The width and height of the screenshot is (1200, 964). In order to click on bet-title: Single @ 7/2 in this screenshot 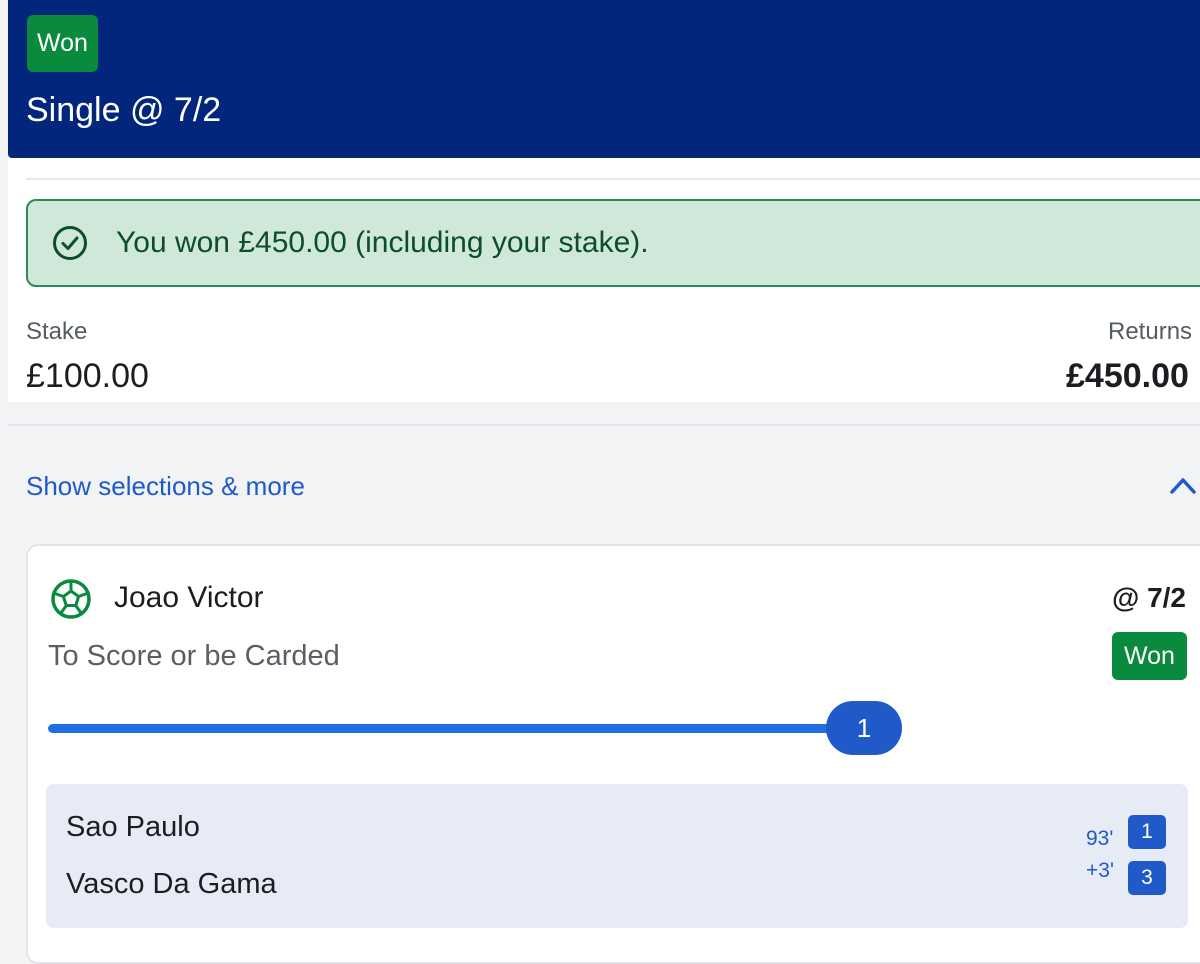, I will do `click(124, 110)`.